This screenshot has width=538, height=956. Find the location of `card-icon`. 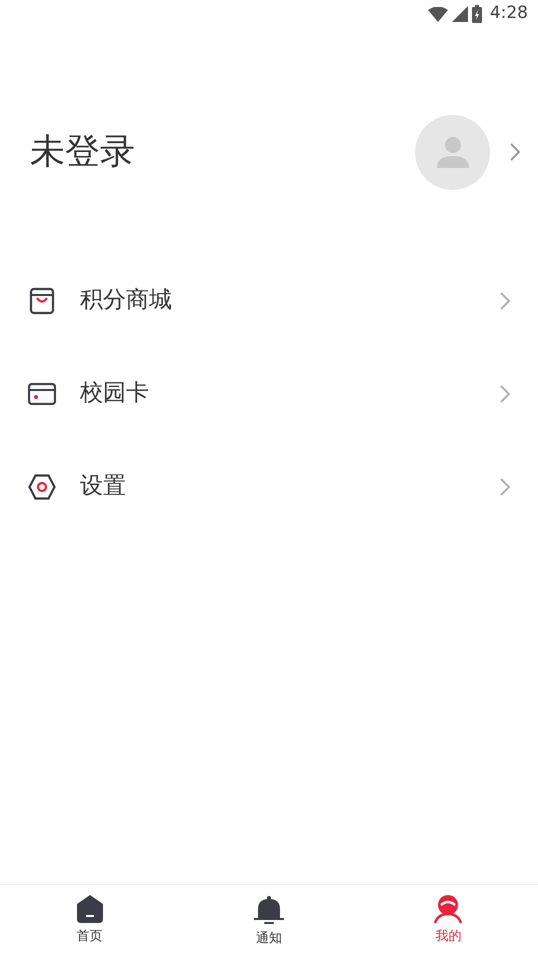

card-icon is located at coordinates (42, 393).